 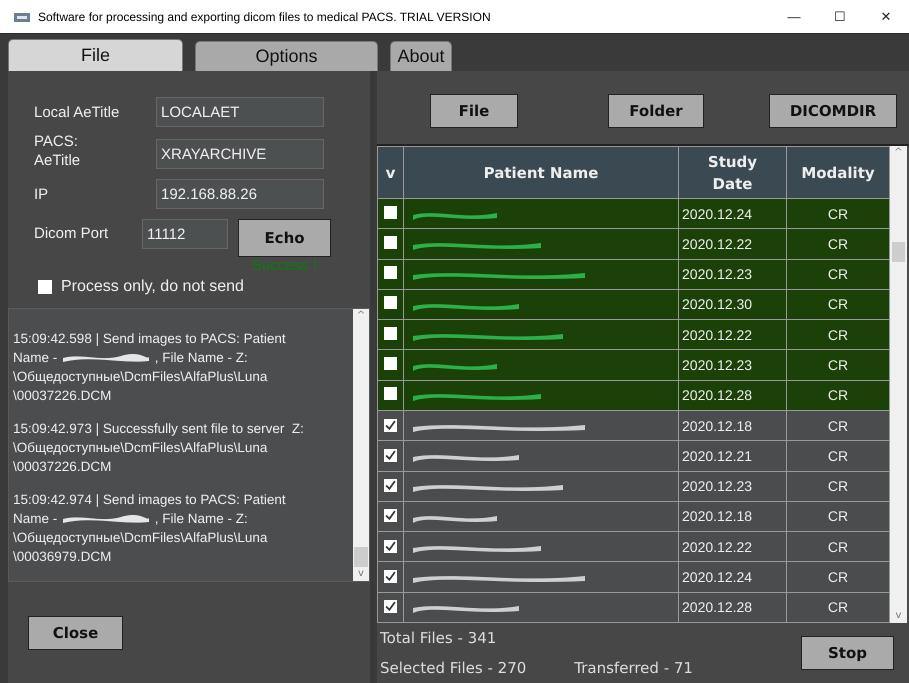 I want to click on input-field: 11112, so click(x=185, y=234).